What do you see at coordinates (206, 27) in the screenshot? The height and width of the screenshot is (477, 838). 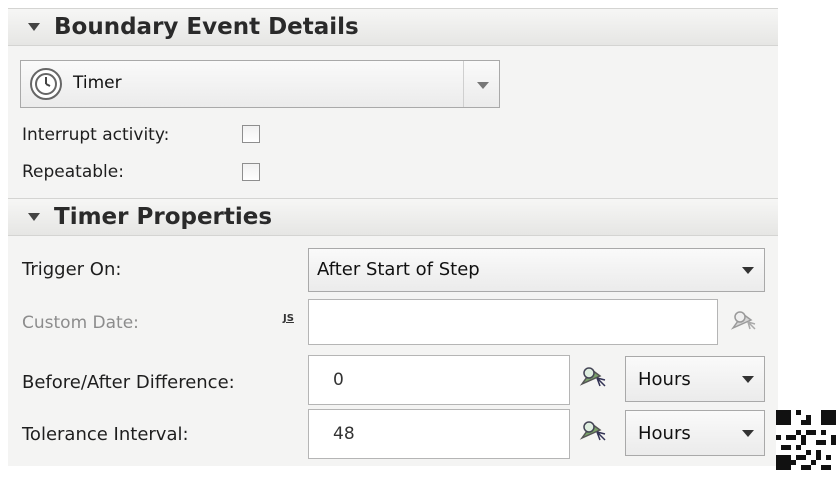 I see `section-title: Boundary Event Details` at bounding box center [206, 27].